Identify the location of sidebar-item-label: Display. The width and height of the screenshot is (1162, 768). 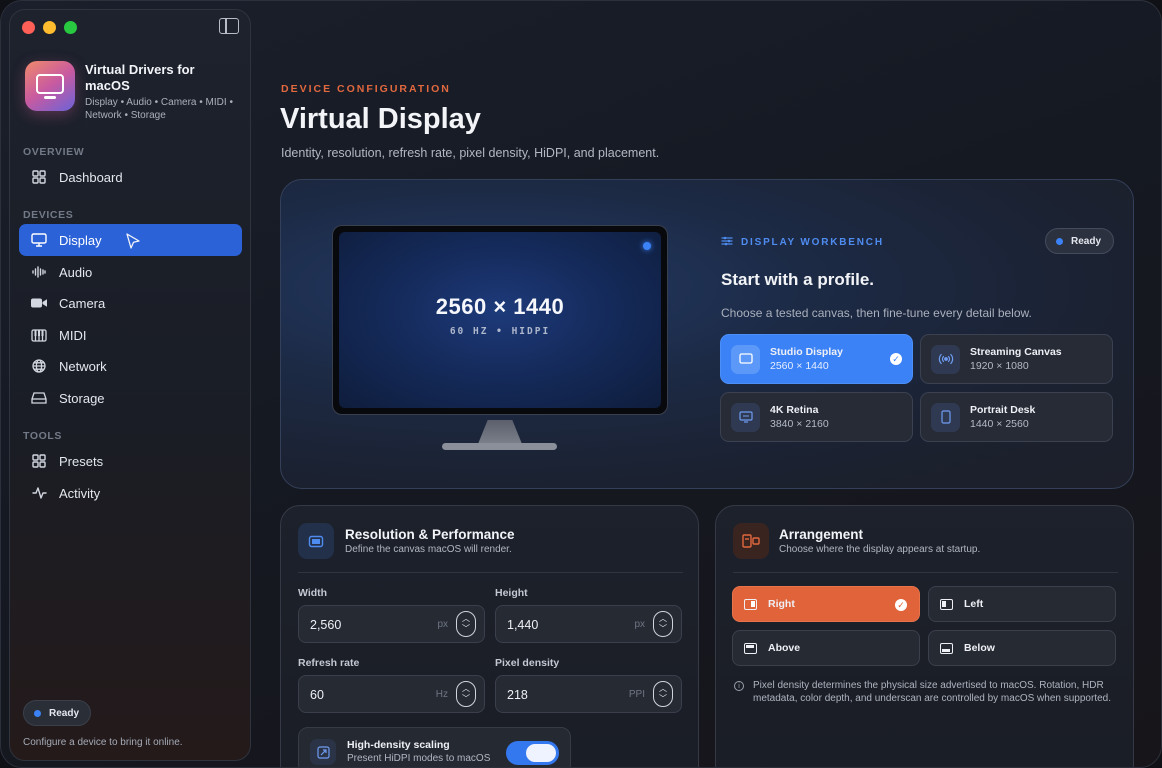
(80, 240).